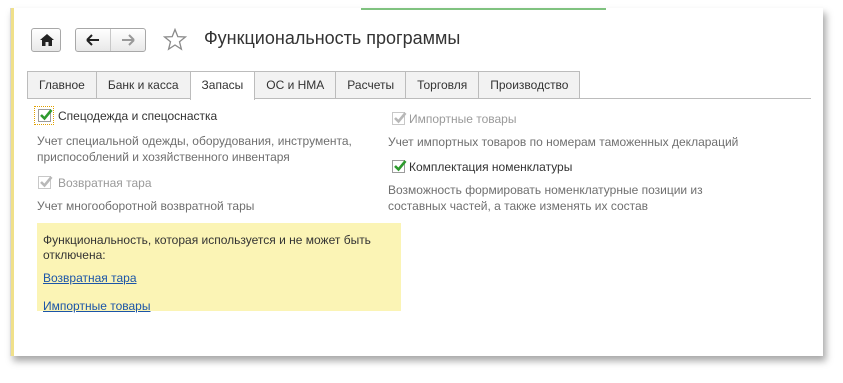 This screenshot has height=383, width=843. Describe the element at coordinates (90, 278) in the screenshot. I see `link-returnable: Возвратная тара` at that location.